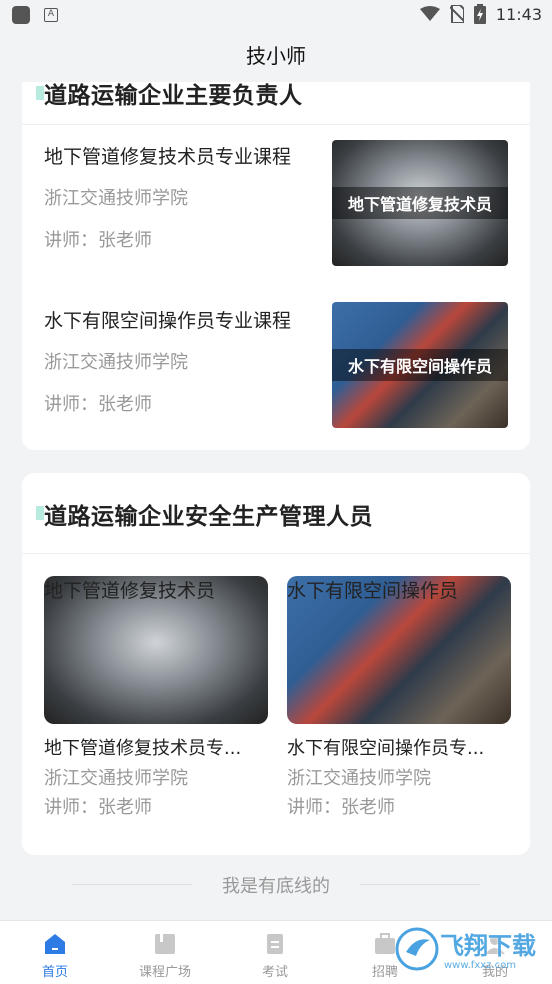 The width and height of the screenshot is (552, 984). I want to click on app-header: 技小师, so click(276, 56).